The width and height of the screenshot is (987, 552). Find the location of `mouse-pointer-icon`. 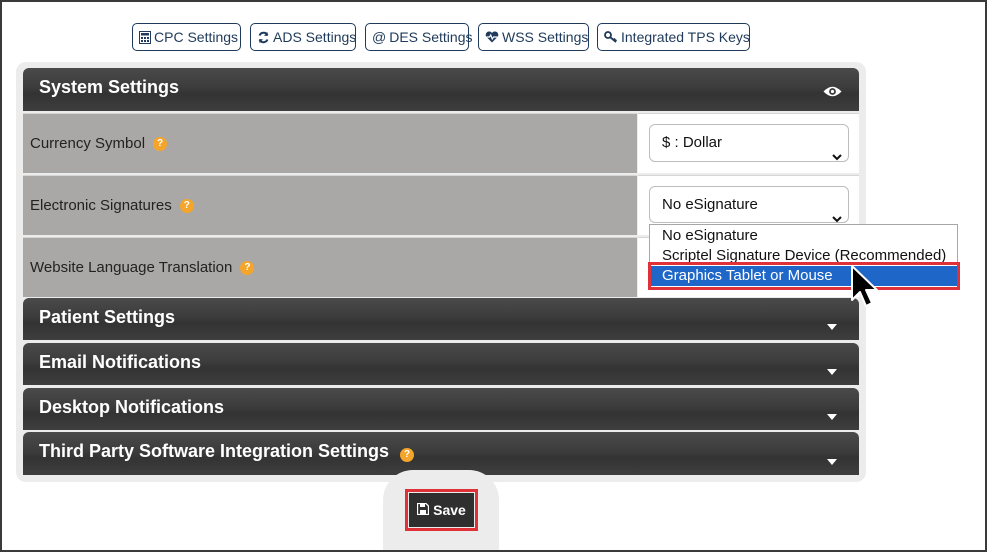

mouse-pointer-icon is located at coordinates (865, 290).